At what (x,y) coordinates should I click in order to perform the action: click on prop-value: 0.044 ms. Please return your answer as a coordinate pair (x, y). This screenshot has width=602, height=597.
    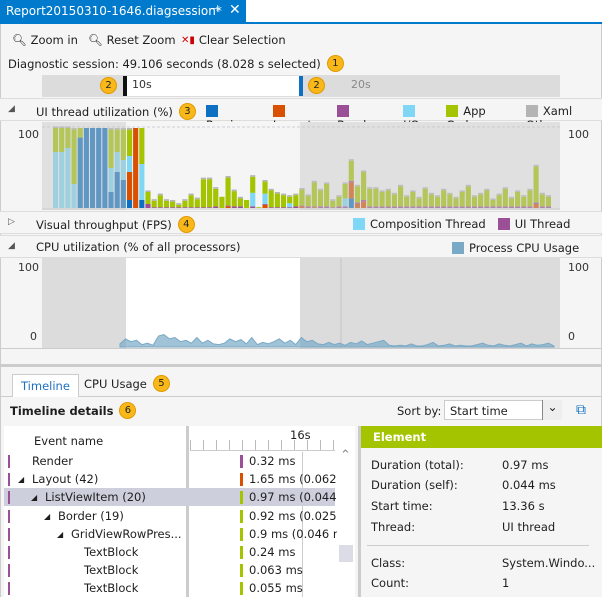
    Looking at the image, I should click on (529, 485).